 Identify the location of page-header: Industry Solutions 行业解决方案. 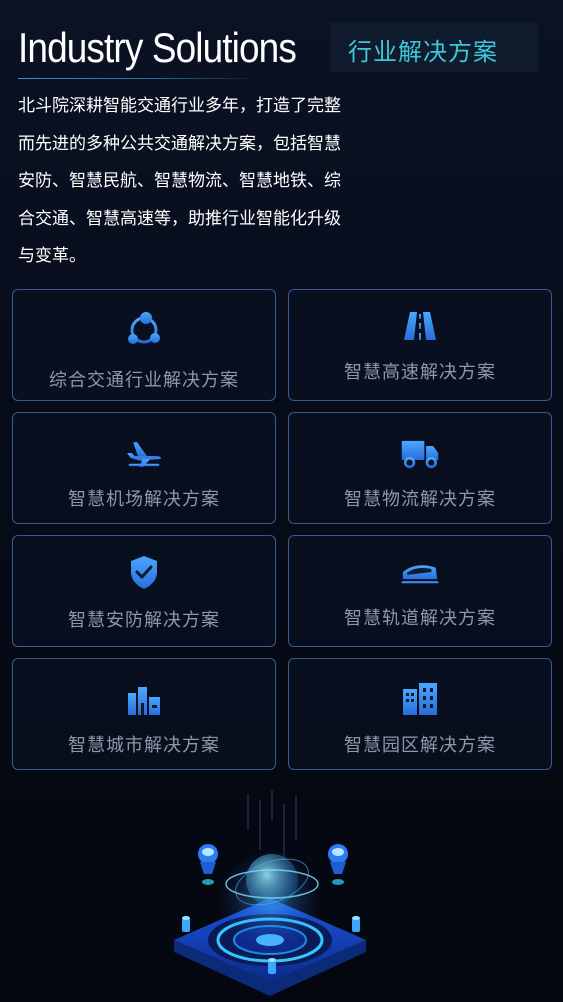
(283, 50).